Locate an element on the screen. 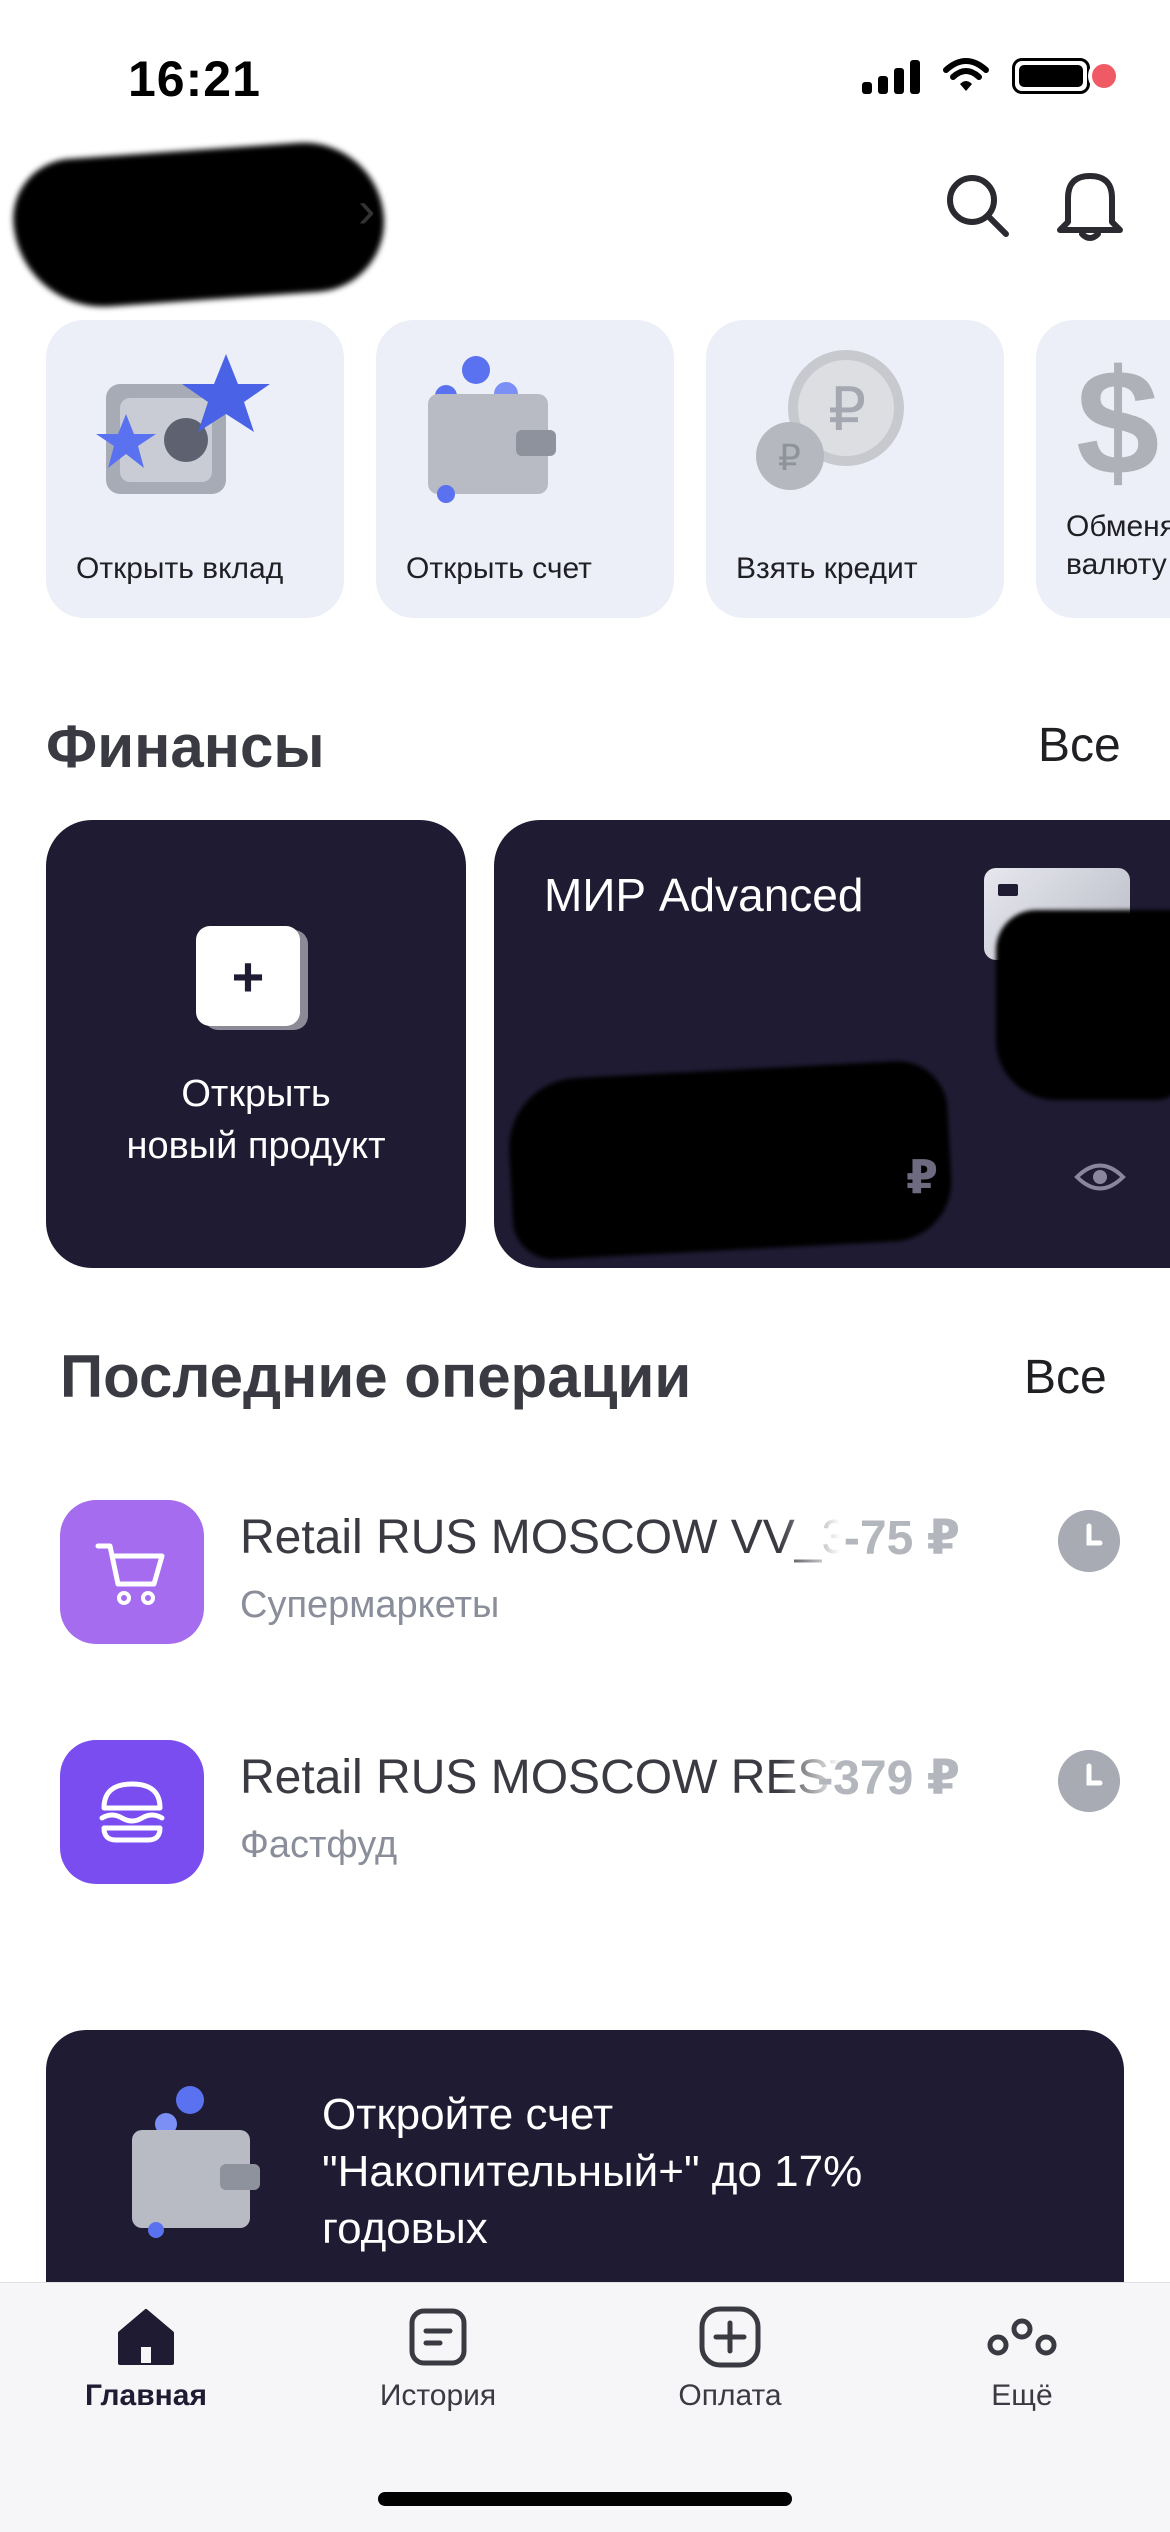 This screenshot has width=1170, height=2532. status-bar: 16:21 is located at coordinates (585, 65).